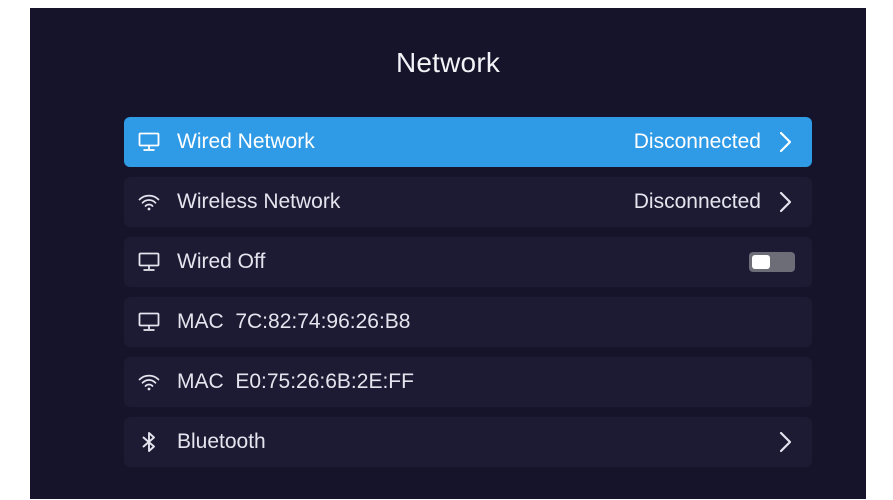 This screenshot has height=500, width=893. What do you see at coordinates (221, 261) in the screenshot?
I see `wired-off-label: Wired Off` at bounding box center [221, 261].